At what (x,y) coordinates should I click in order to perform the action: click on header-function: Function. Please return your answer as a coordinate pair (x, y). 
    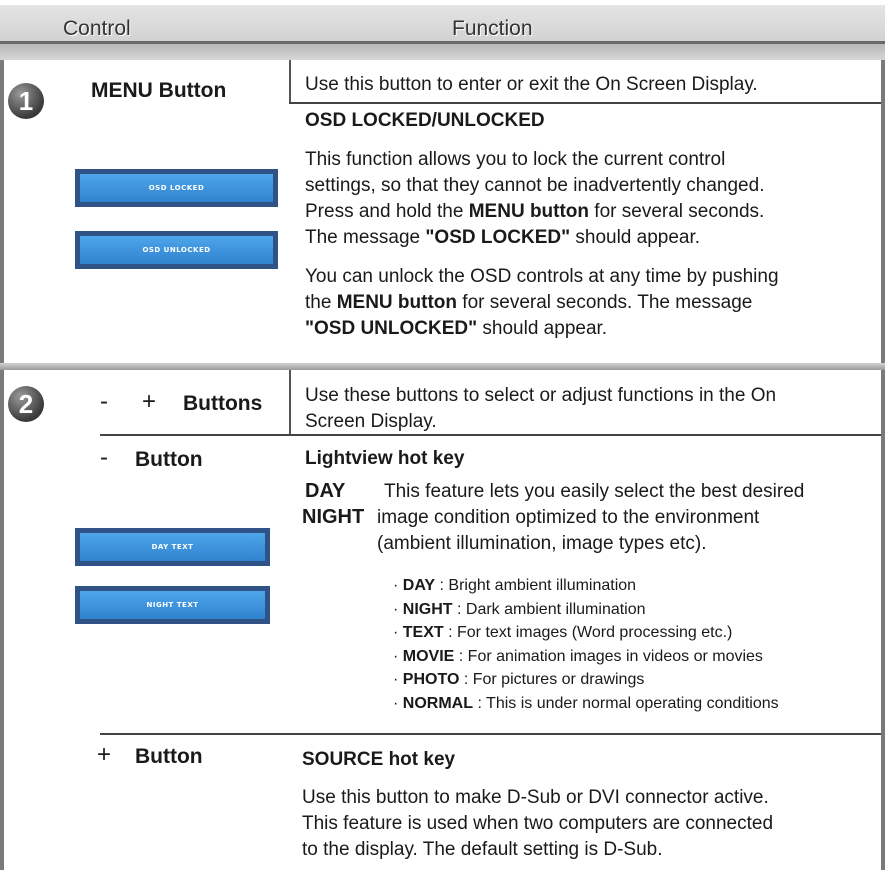
    Looking at the image, I should click on (492, 28).